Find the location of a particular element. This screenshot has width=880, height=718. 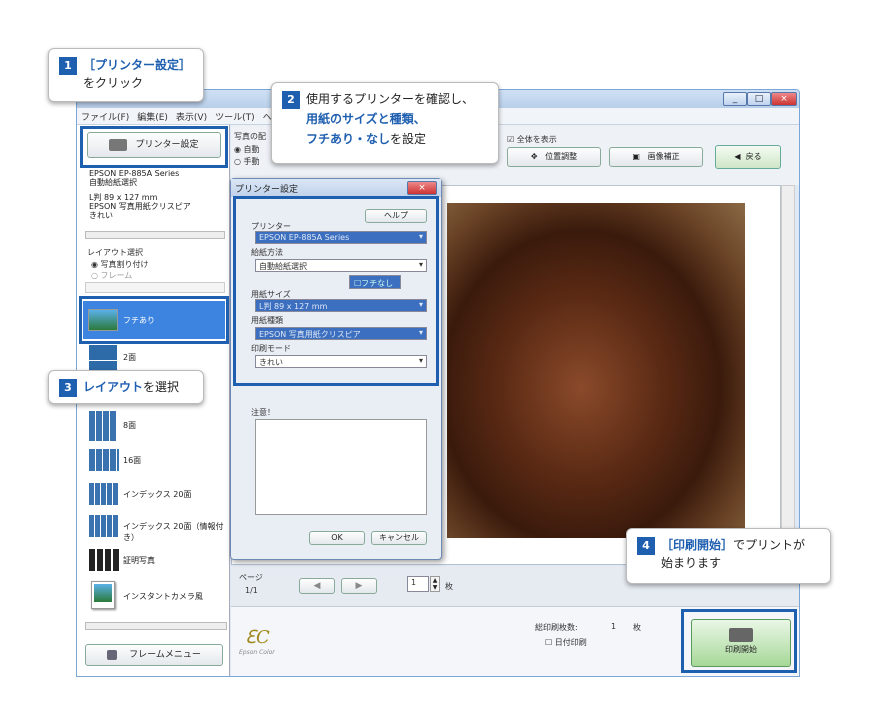

callout-4-b: でプリントが is located at coordinates (769, 545).